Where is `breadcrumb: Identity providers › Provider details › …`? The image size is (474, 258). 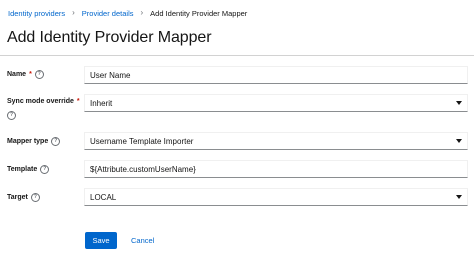
breadcrumb: Identity providers › Provider details › … is located at coordinates (127, 13).